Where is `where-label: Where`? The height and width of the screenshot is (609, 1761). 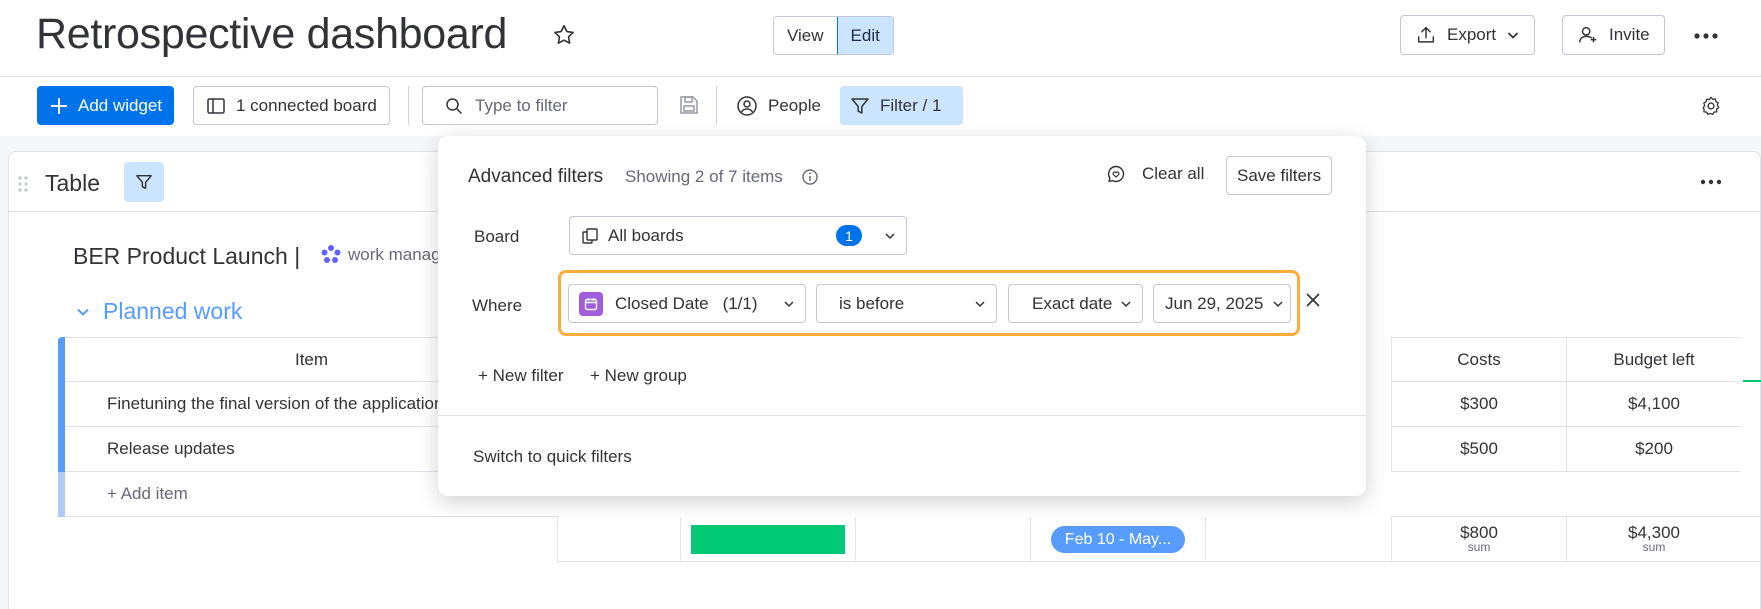
where-label: Where is located at coordinates (497, 305).